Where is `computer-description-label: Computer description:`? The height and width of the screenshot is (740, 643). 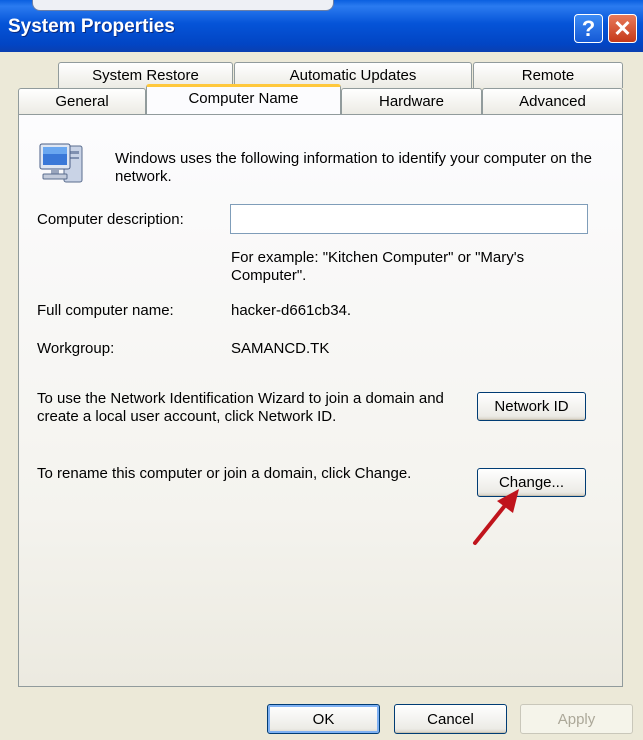 computer-description-label: Computer description: is located at coordinates (110, 219).